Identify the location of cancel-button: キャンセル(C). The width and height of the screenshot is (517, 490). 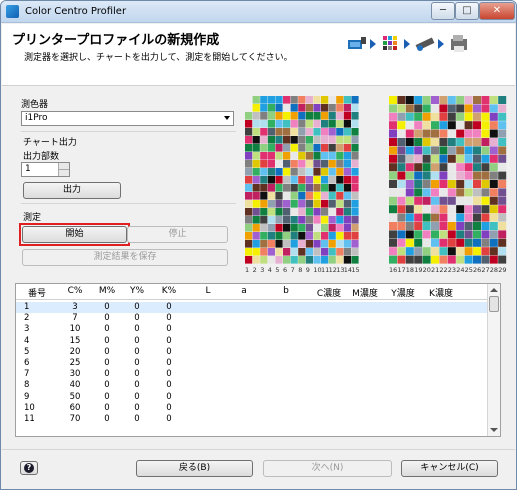
(449, 468).